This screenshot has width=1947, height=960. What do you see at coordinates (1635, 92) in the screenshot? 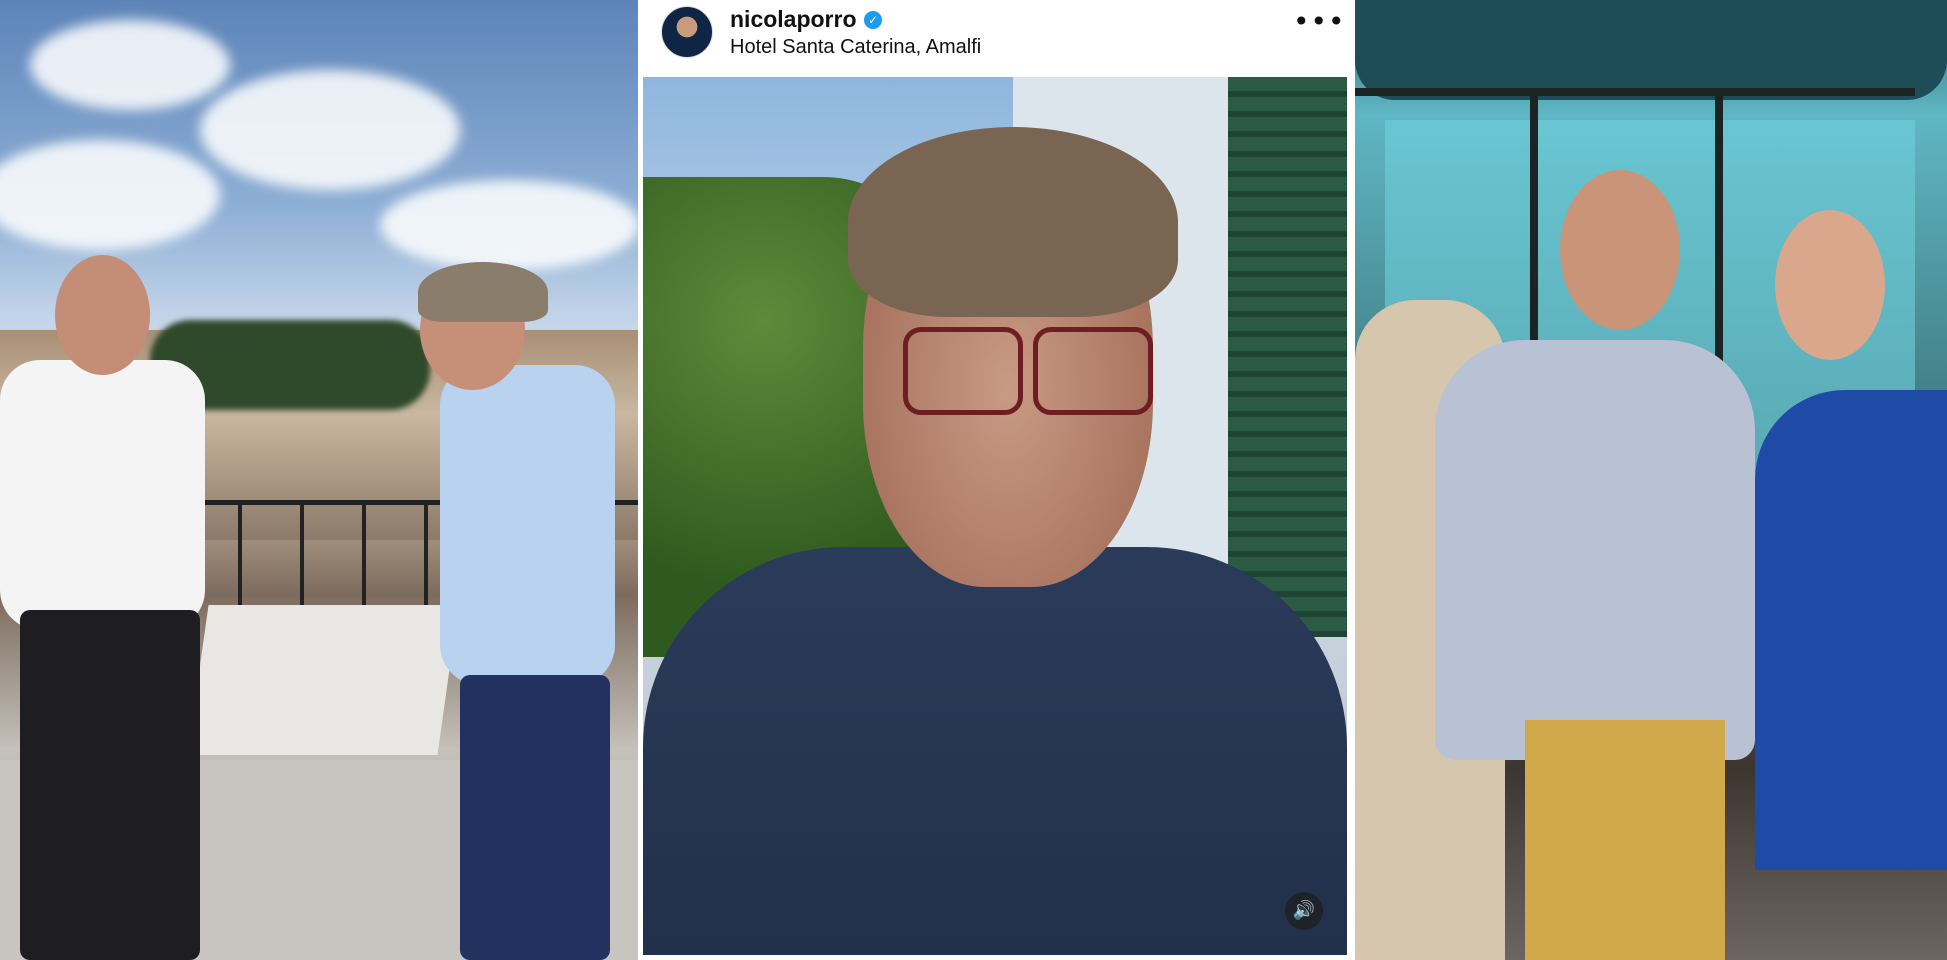
I see `window-frame` at bounding box center [1635, 92].